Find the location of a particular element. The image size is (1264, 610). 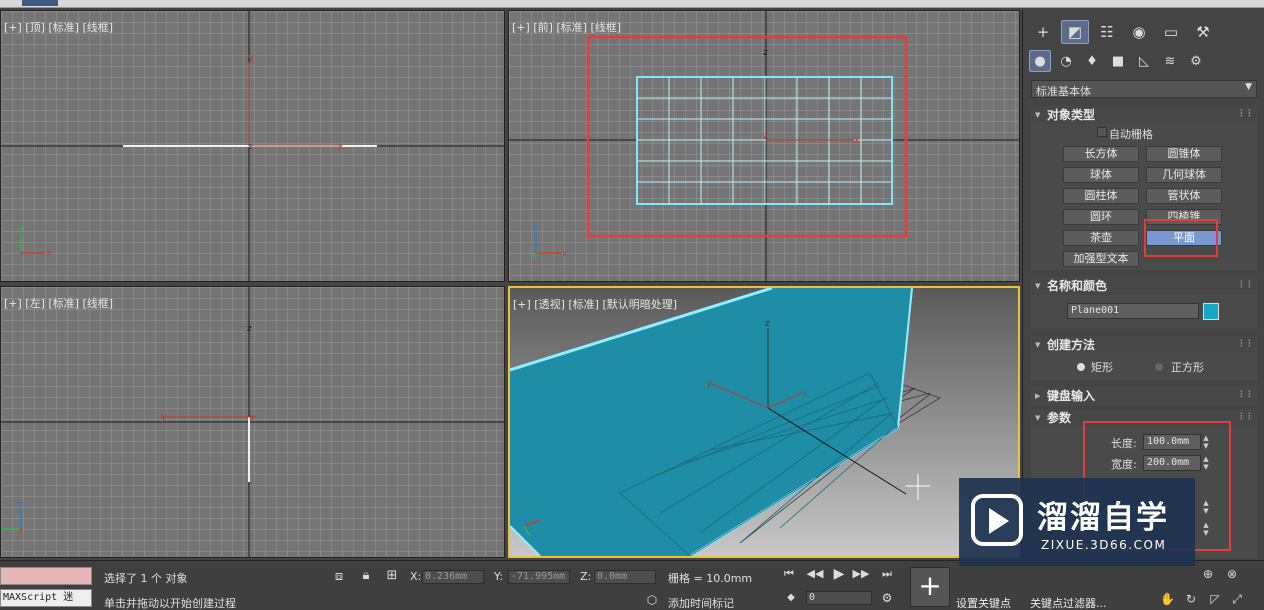

y-coord-field: -71.995mm is located at coordinates (539, 577).